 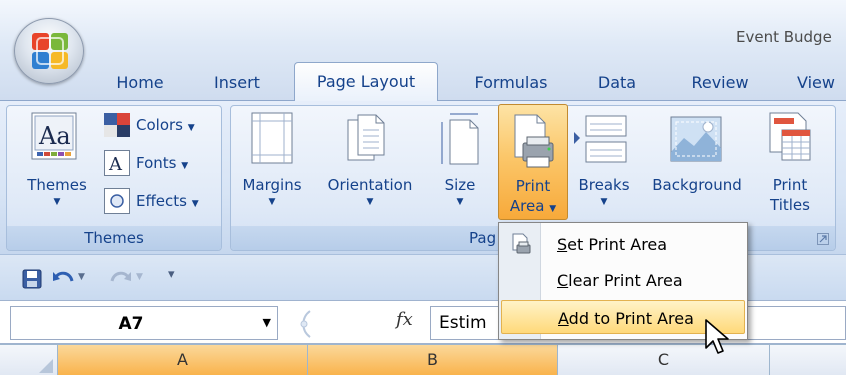 What do you see at coordinates (460, 202) in the screenshot?
I see `size-dropdown-arrow: ▼` at bounding box center [460, 202].